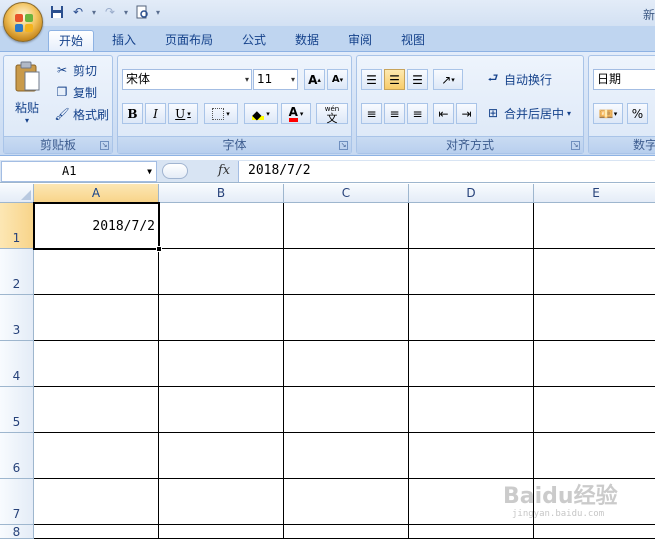  What do you see at coordinates (343, 145) in the screenshot?
I see `font-launcher-icon: ↘` at bounding box center [343, 145].